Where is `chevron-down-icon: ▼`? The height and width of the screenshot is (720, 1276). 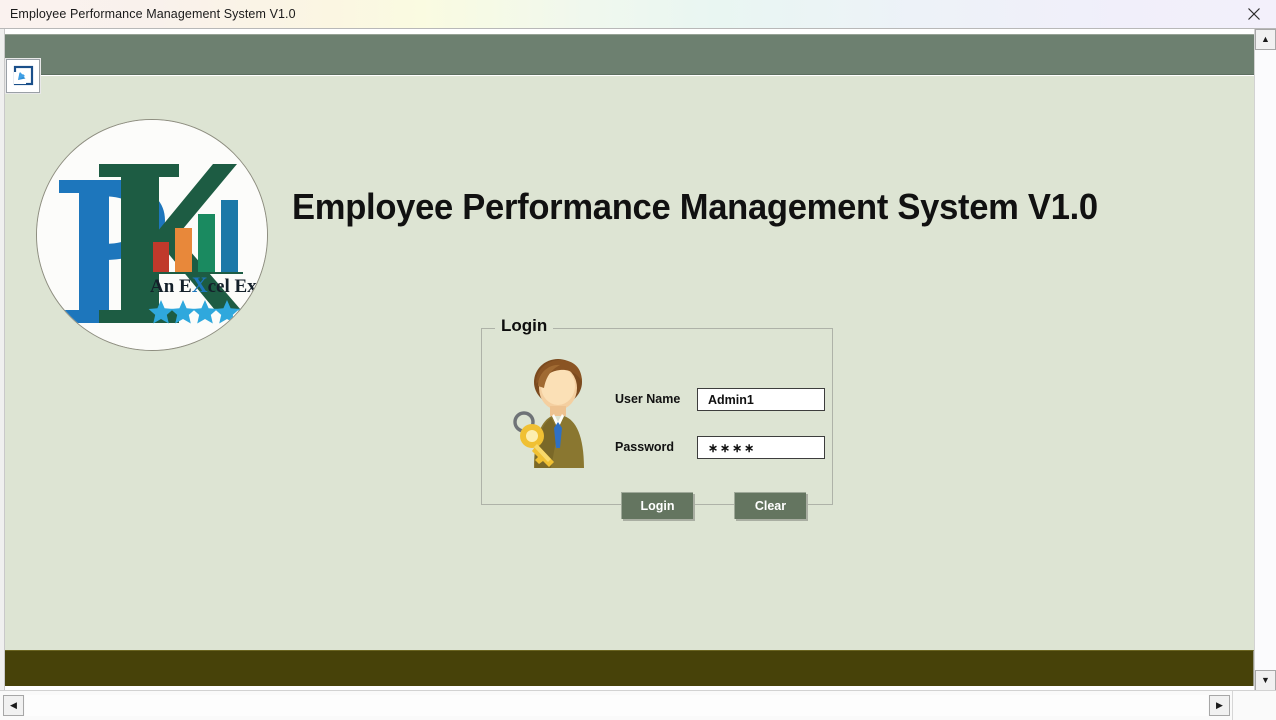 chevron-down-icon: ▼ is located at coordinates (1265, 680).